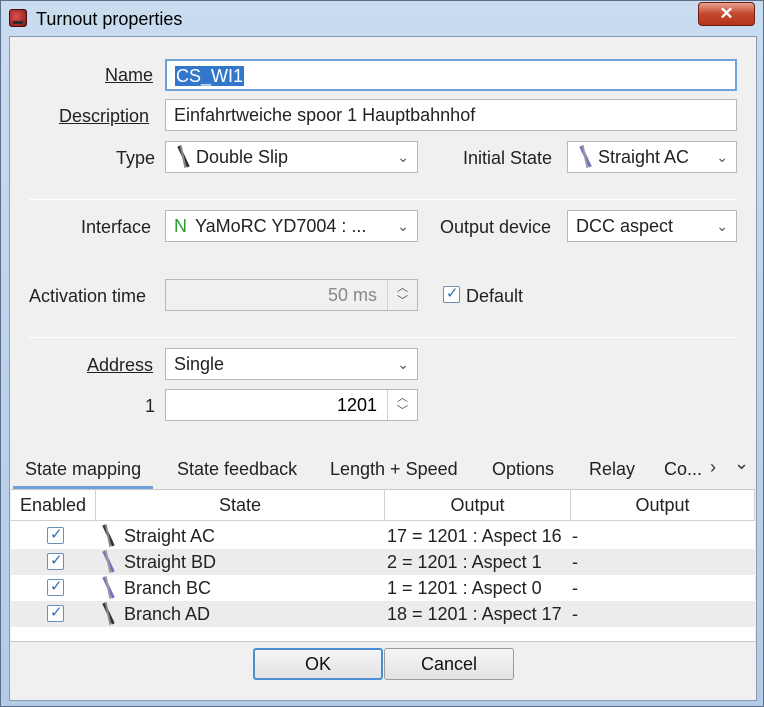  What do you see at coordinates (108, 535) in the screenshot?
I see `straight-ac-icon` at bounding box center [108, 535].